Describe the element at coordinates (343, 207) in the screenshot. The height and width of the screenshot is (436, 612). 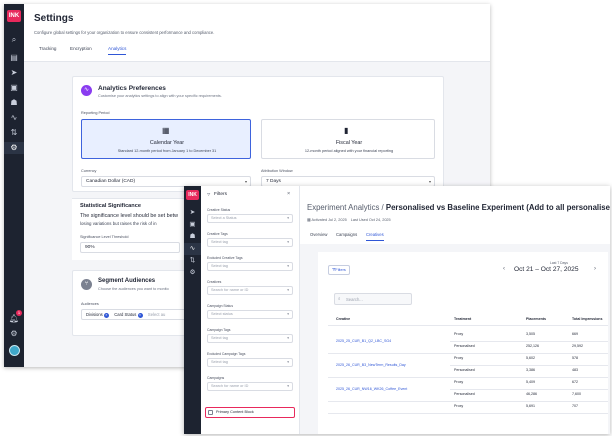
I see `breadcrumb-root: Experiment Analytics` at that location.